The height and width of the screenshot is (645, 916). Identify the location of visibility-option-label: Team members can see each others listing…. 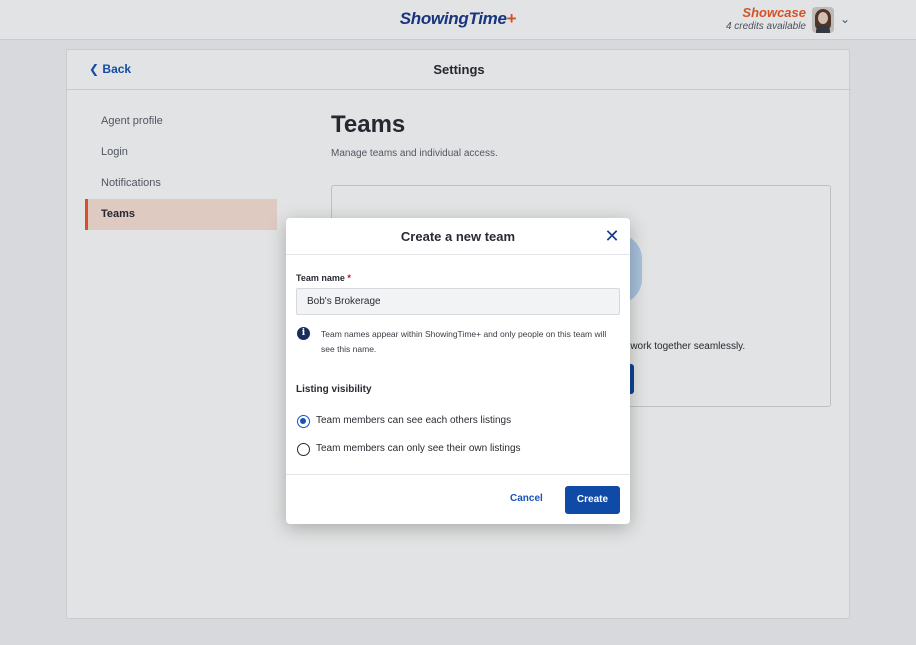
(414, 420).